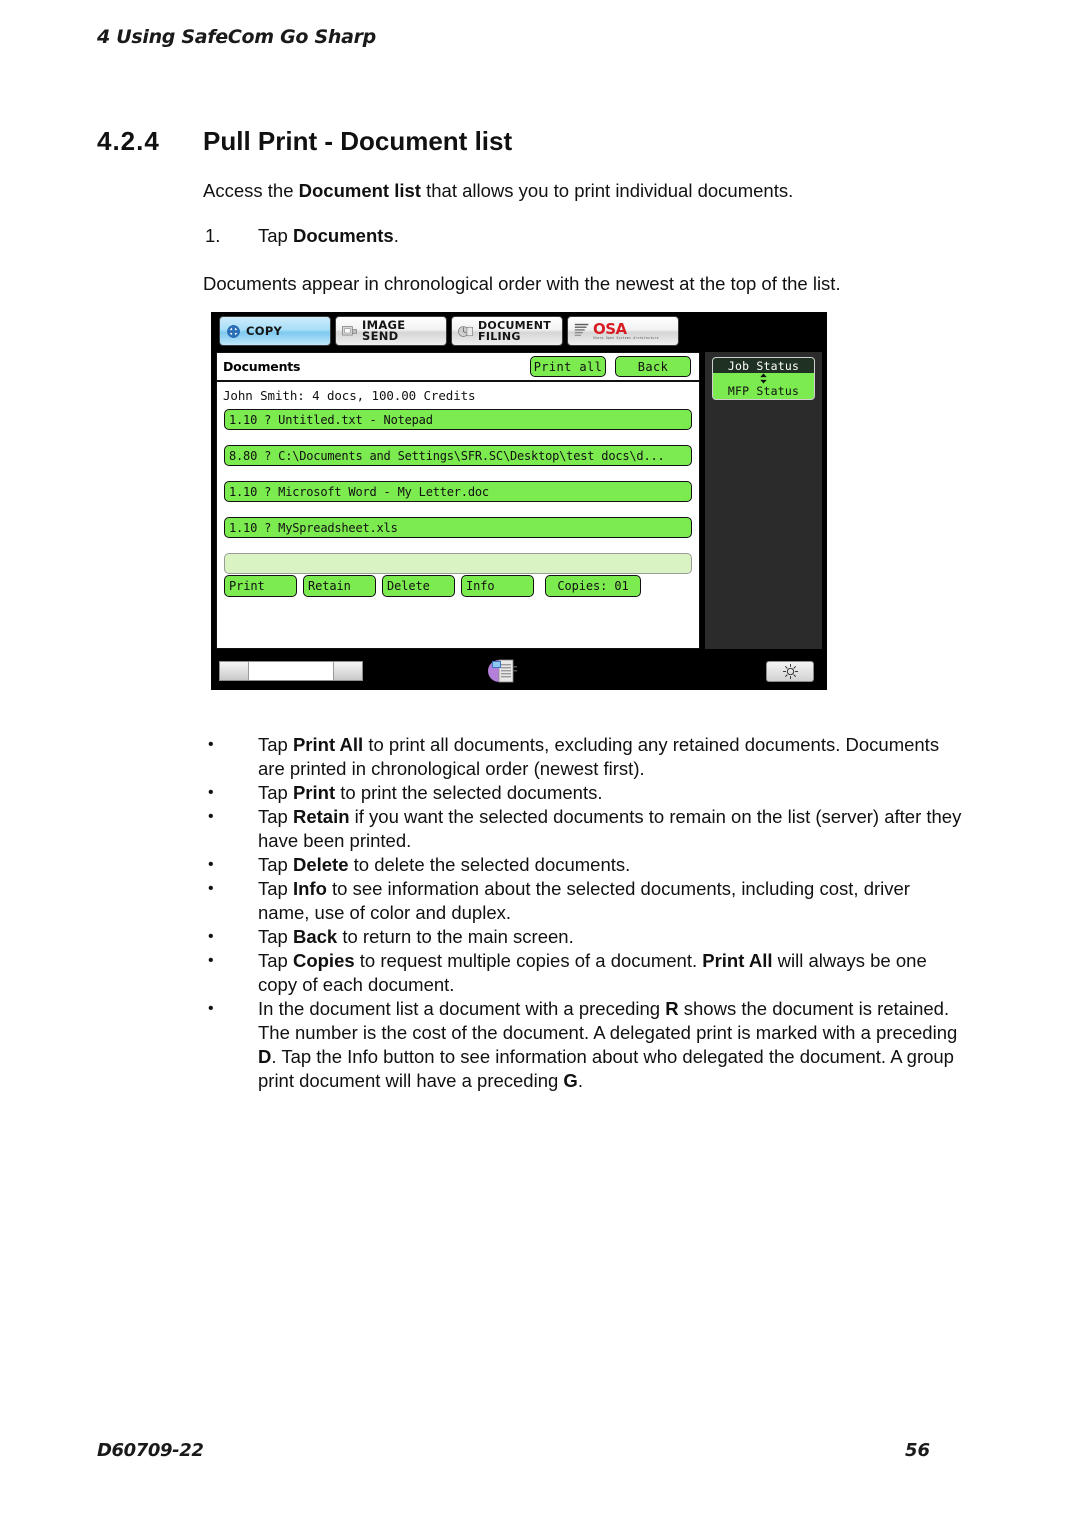 The image size is (1080, 1527). Describe the element at coordinates (128, 141) in the screenshot. I see `section-number: 4.2.4` at that location.